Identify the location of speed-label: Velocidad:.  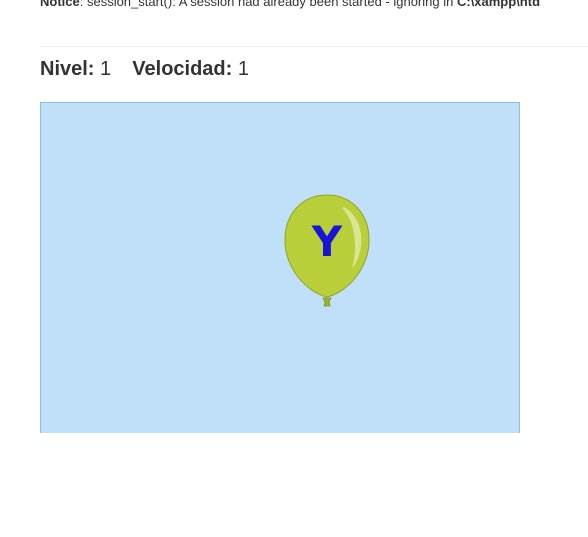
(182, 69).